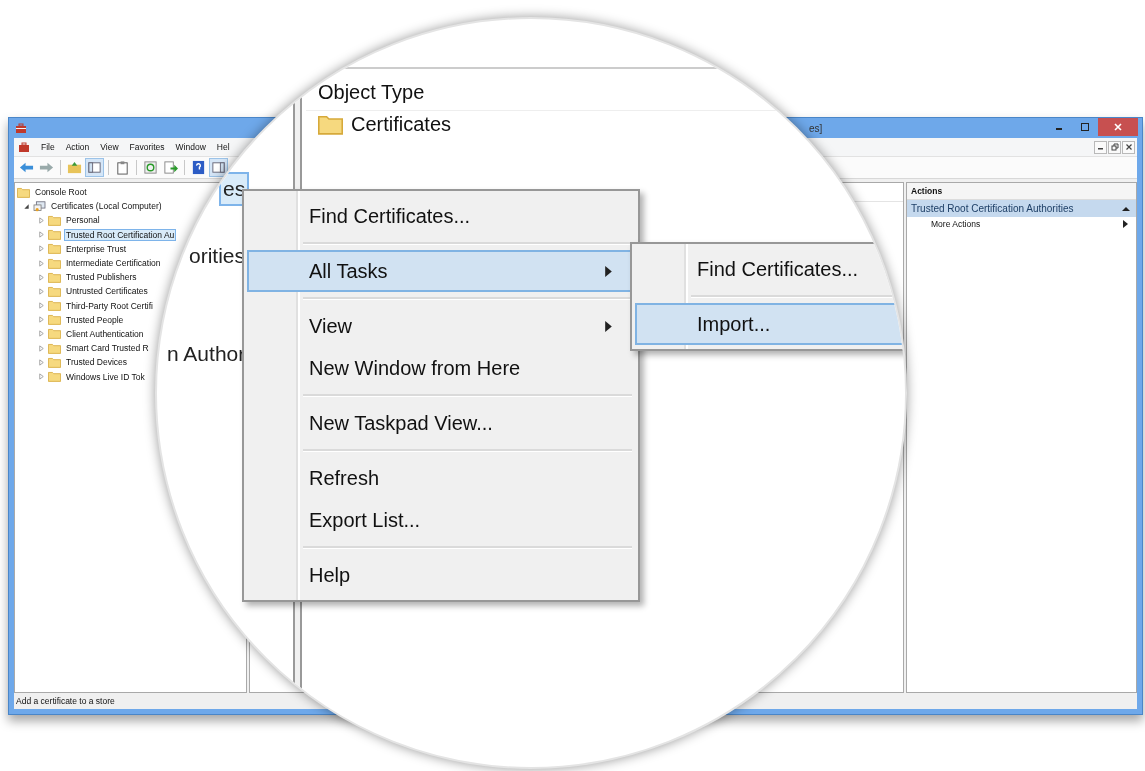 The image size is (1145, 771). I want to click on actions-title: Actions, so click(1021, 191).